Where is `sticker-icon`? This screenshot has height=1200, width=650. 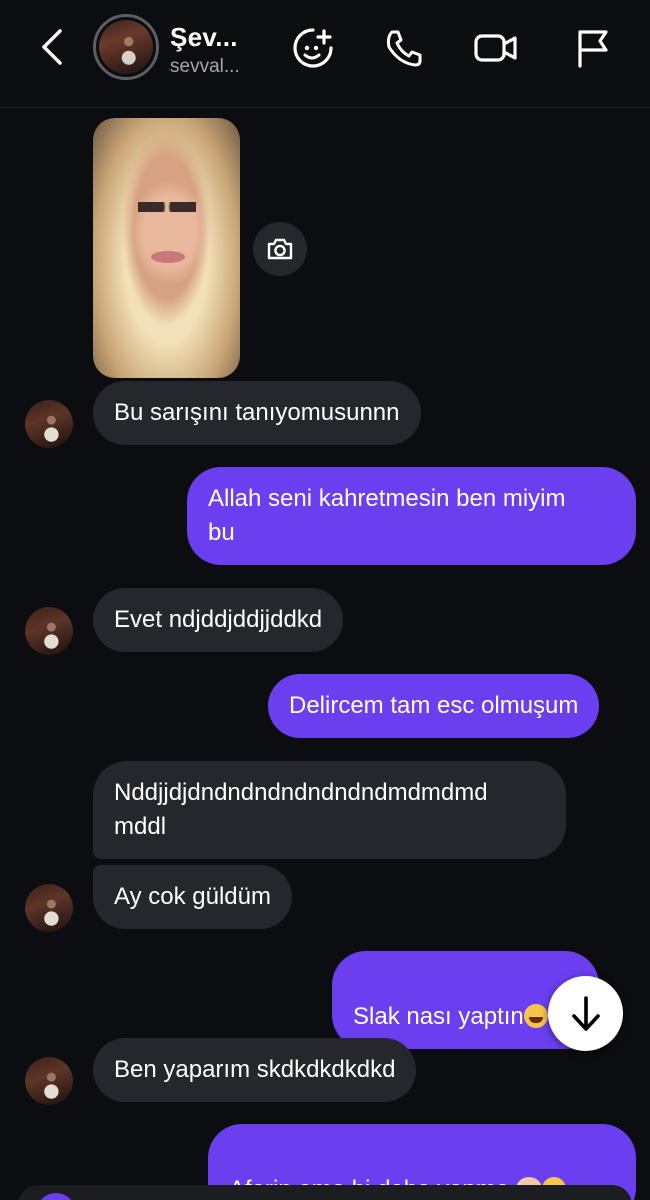
sticker-icon is located at coordinates (313, 48).